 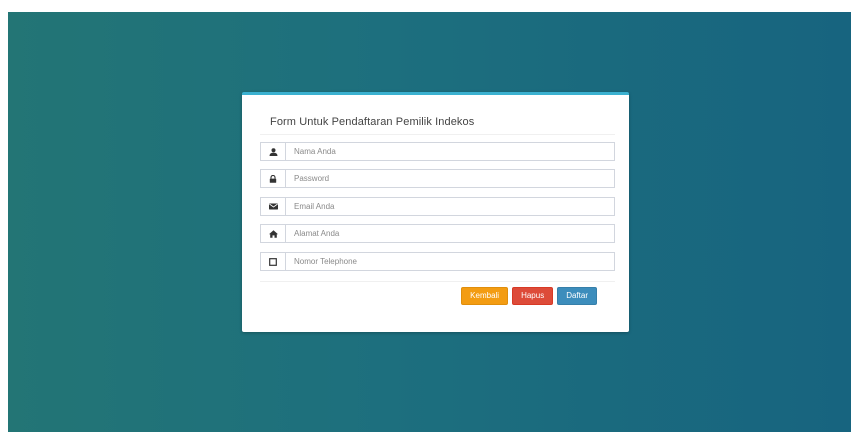 What do you see at coordinates (272, 178) in the screenshot?
I see `lock-icon` at bounding box center [272, 178].